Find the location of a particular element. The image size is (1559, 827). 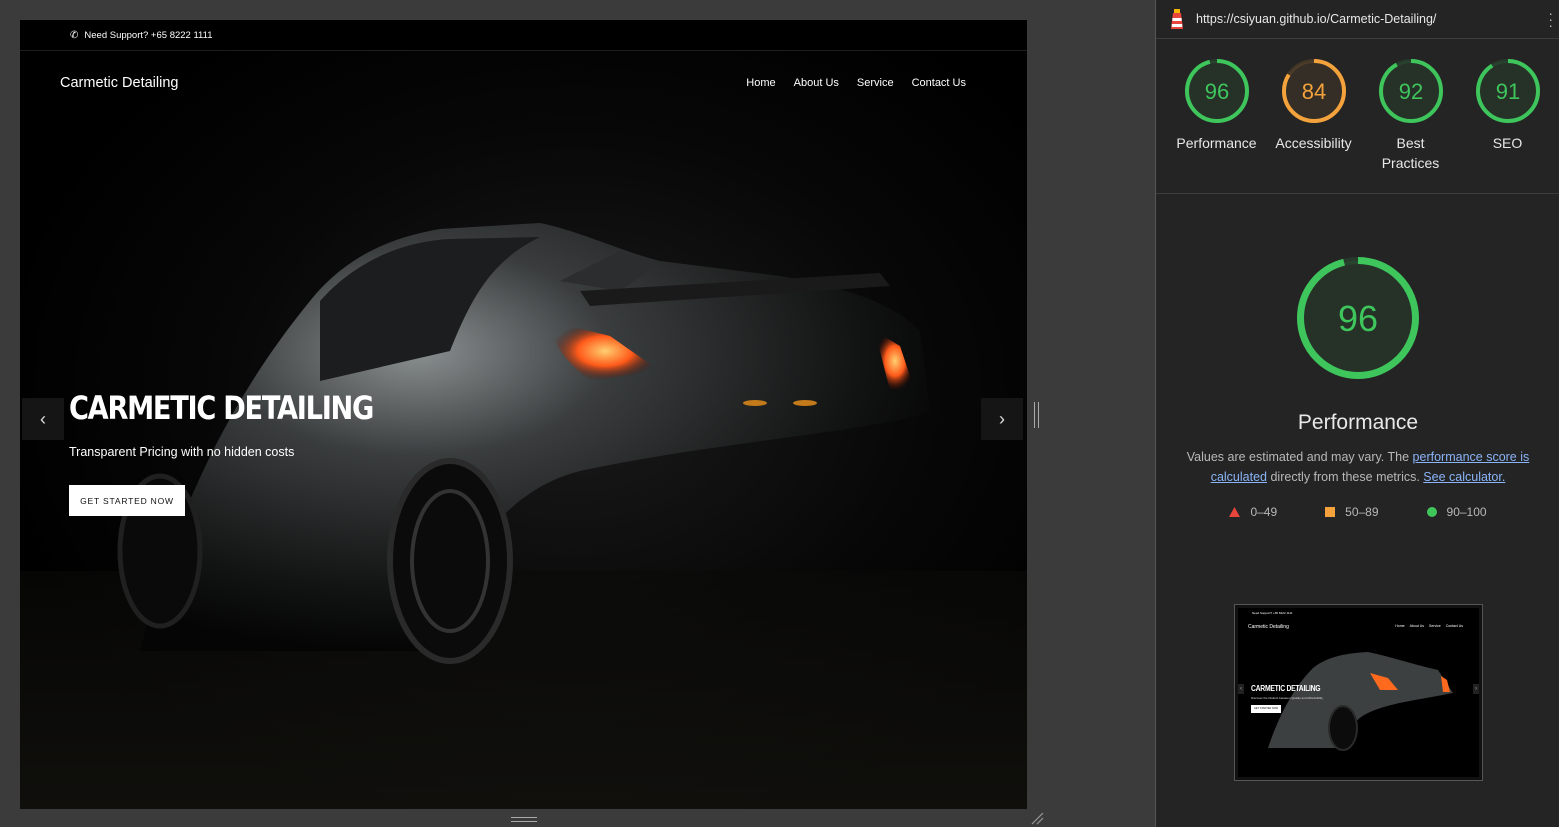

main-gauge-label: Performance is located at coordinates (1358, 422).